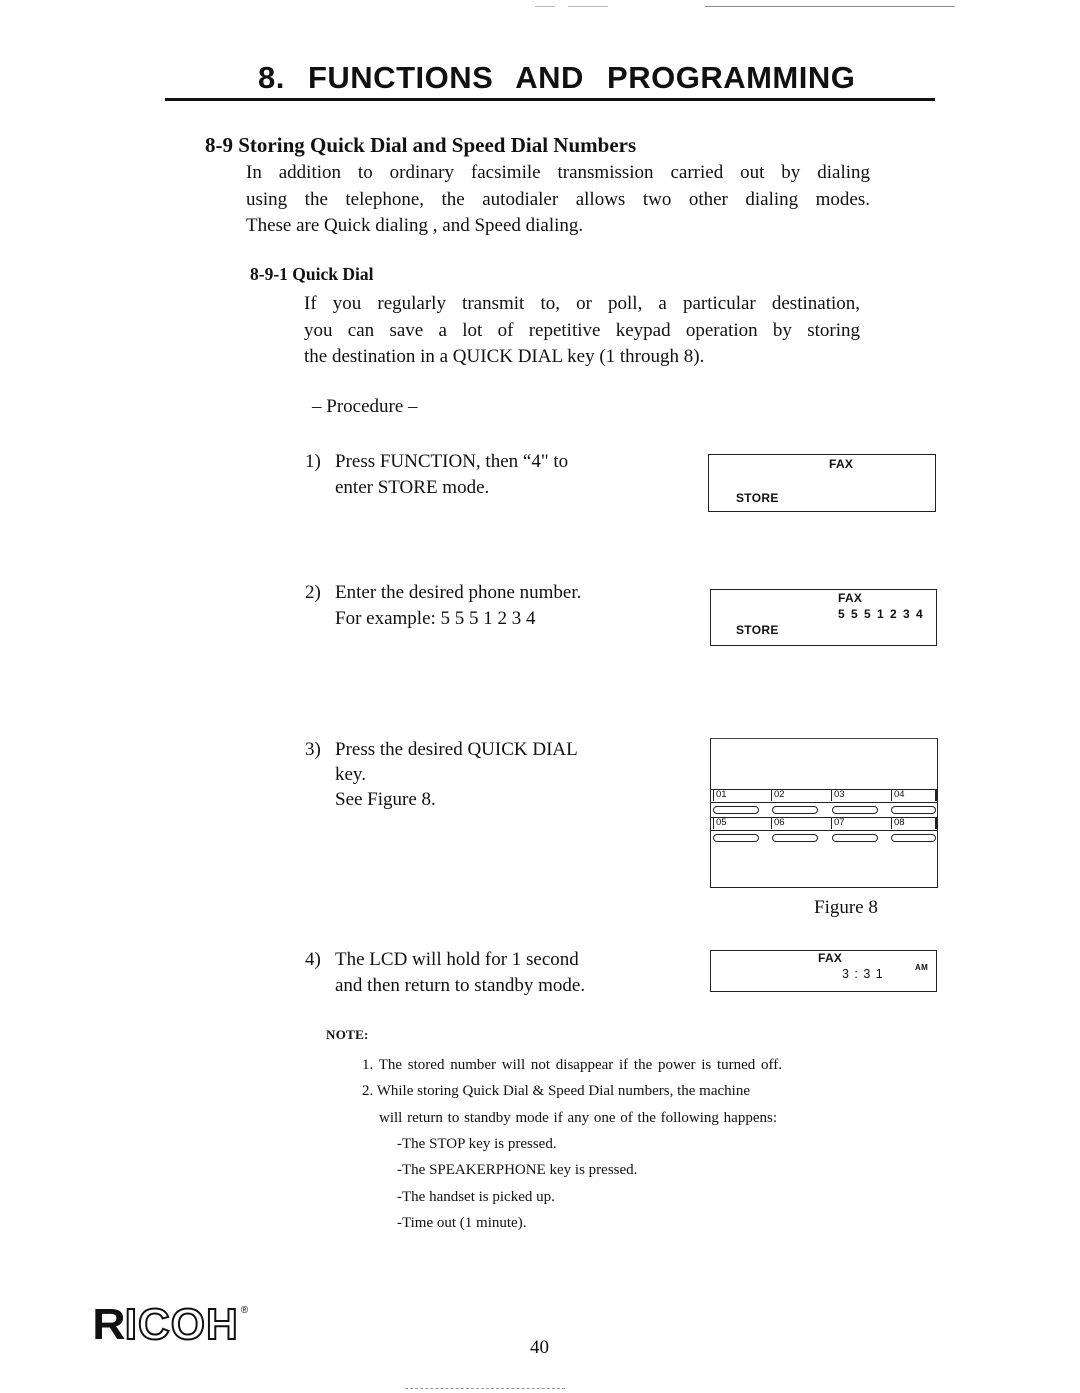  What do you see at coordinates (476, 1197) in the screenshot?
I see `note-sub-item: -The handset is picked up.` at bounding box center [476, 1197].